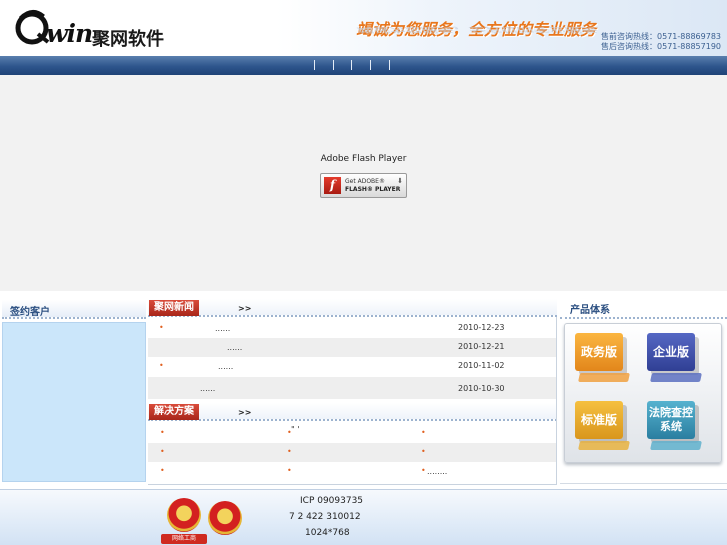  I want to click on solutions-header: 解决方案 >>, so click(352, 412).